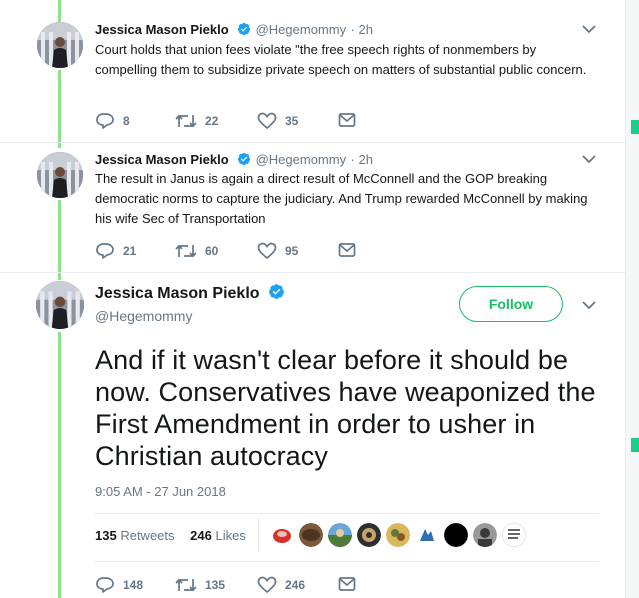  What do you see at coordinates (347, 561) in the screenshot?
I see `stats-divider-bottom` at bounding box center [347, 561].